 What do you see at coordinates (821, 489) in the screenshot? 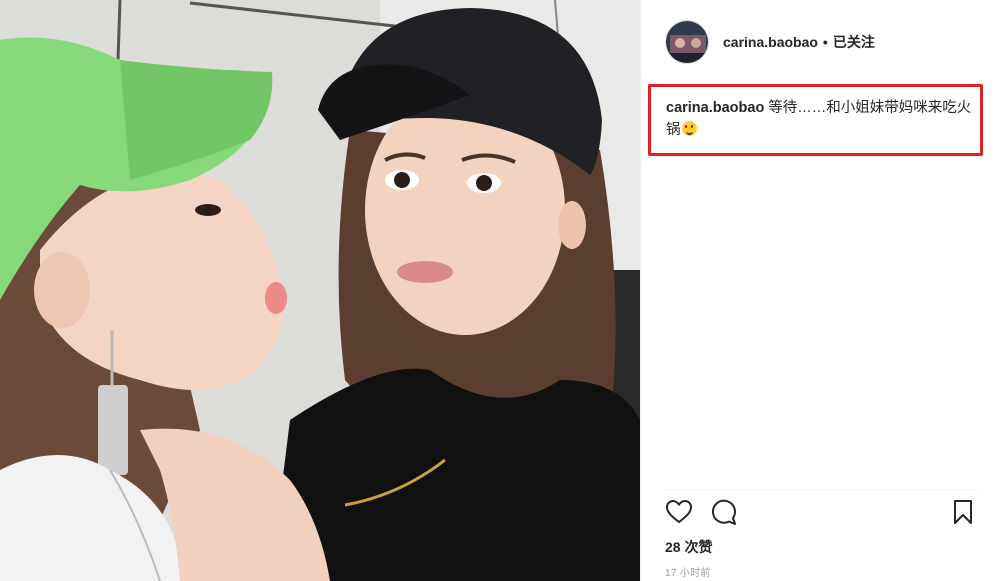
I see `divider` at bounding box center [821, 489].